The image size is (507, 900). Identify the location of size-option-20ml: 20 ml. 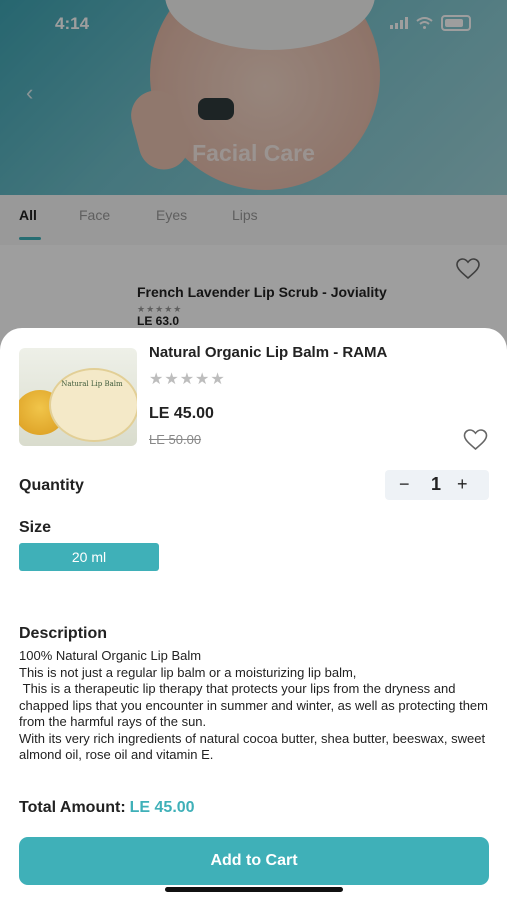
(89, 557).